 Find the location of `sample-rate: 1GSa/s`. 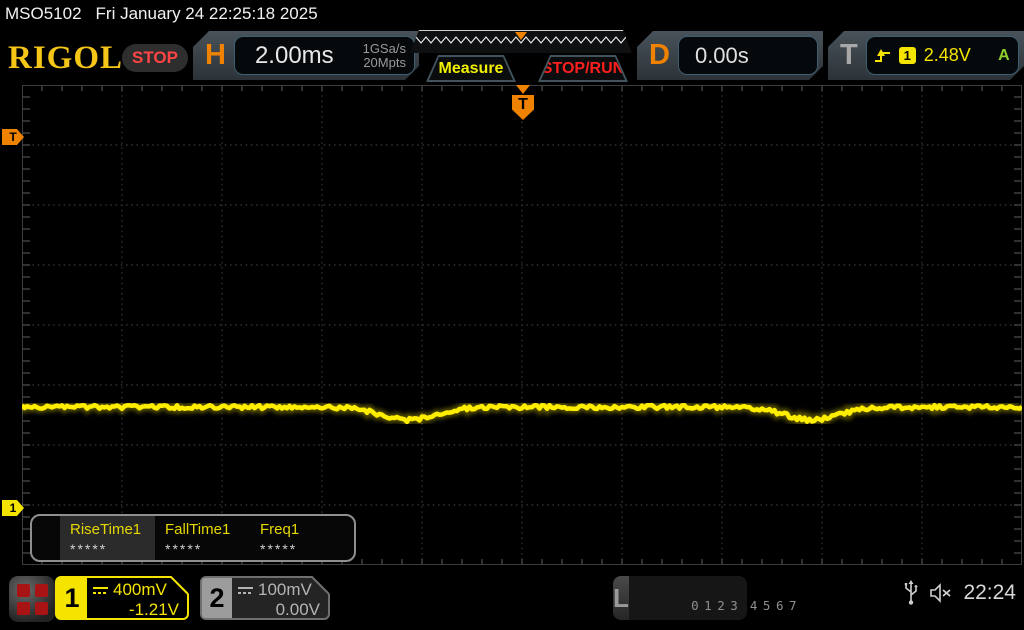

sample-rate: 1GSa/s is located at coordinates (384, 48).